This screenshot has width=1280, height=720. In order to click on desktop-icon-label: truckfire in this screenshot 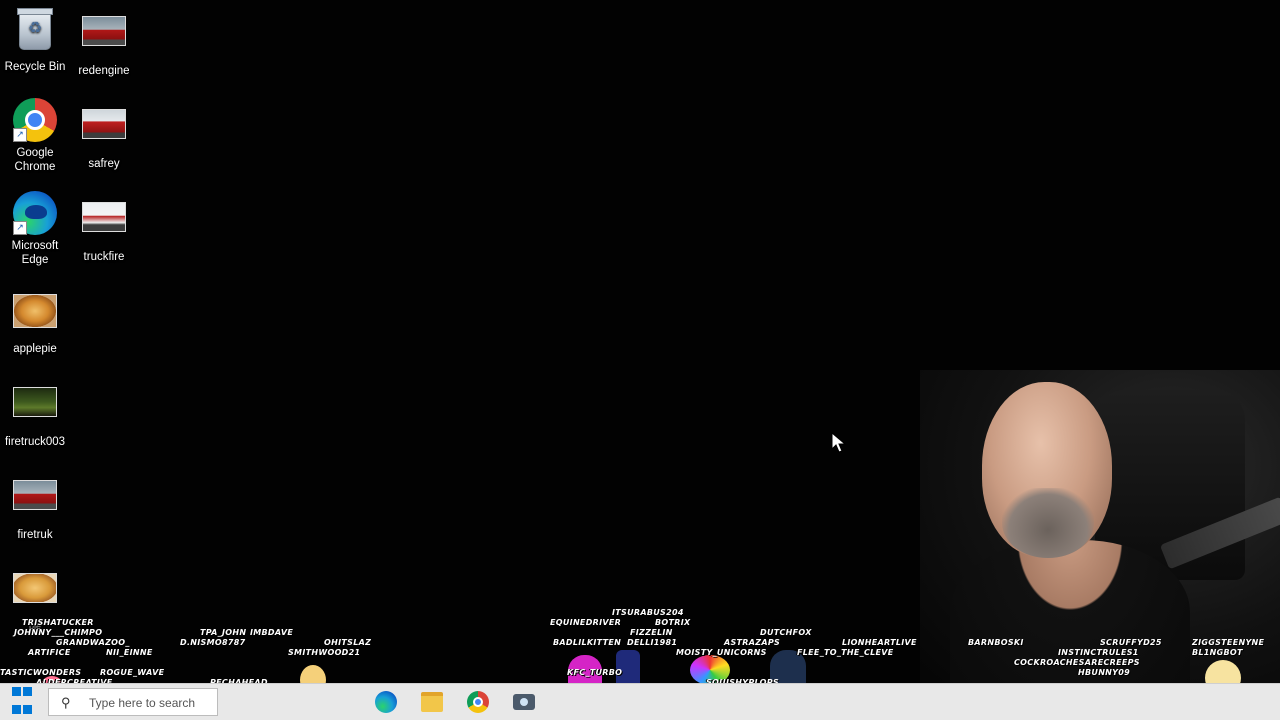, I will do `click(104, 257)`.